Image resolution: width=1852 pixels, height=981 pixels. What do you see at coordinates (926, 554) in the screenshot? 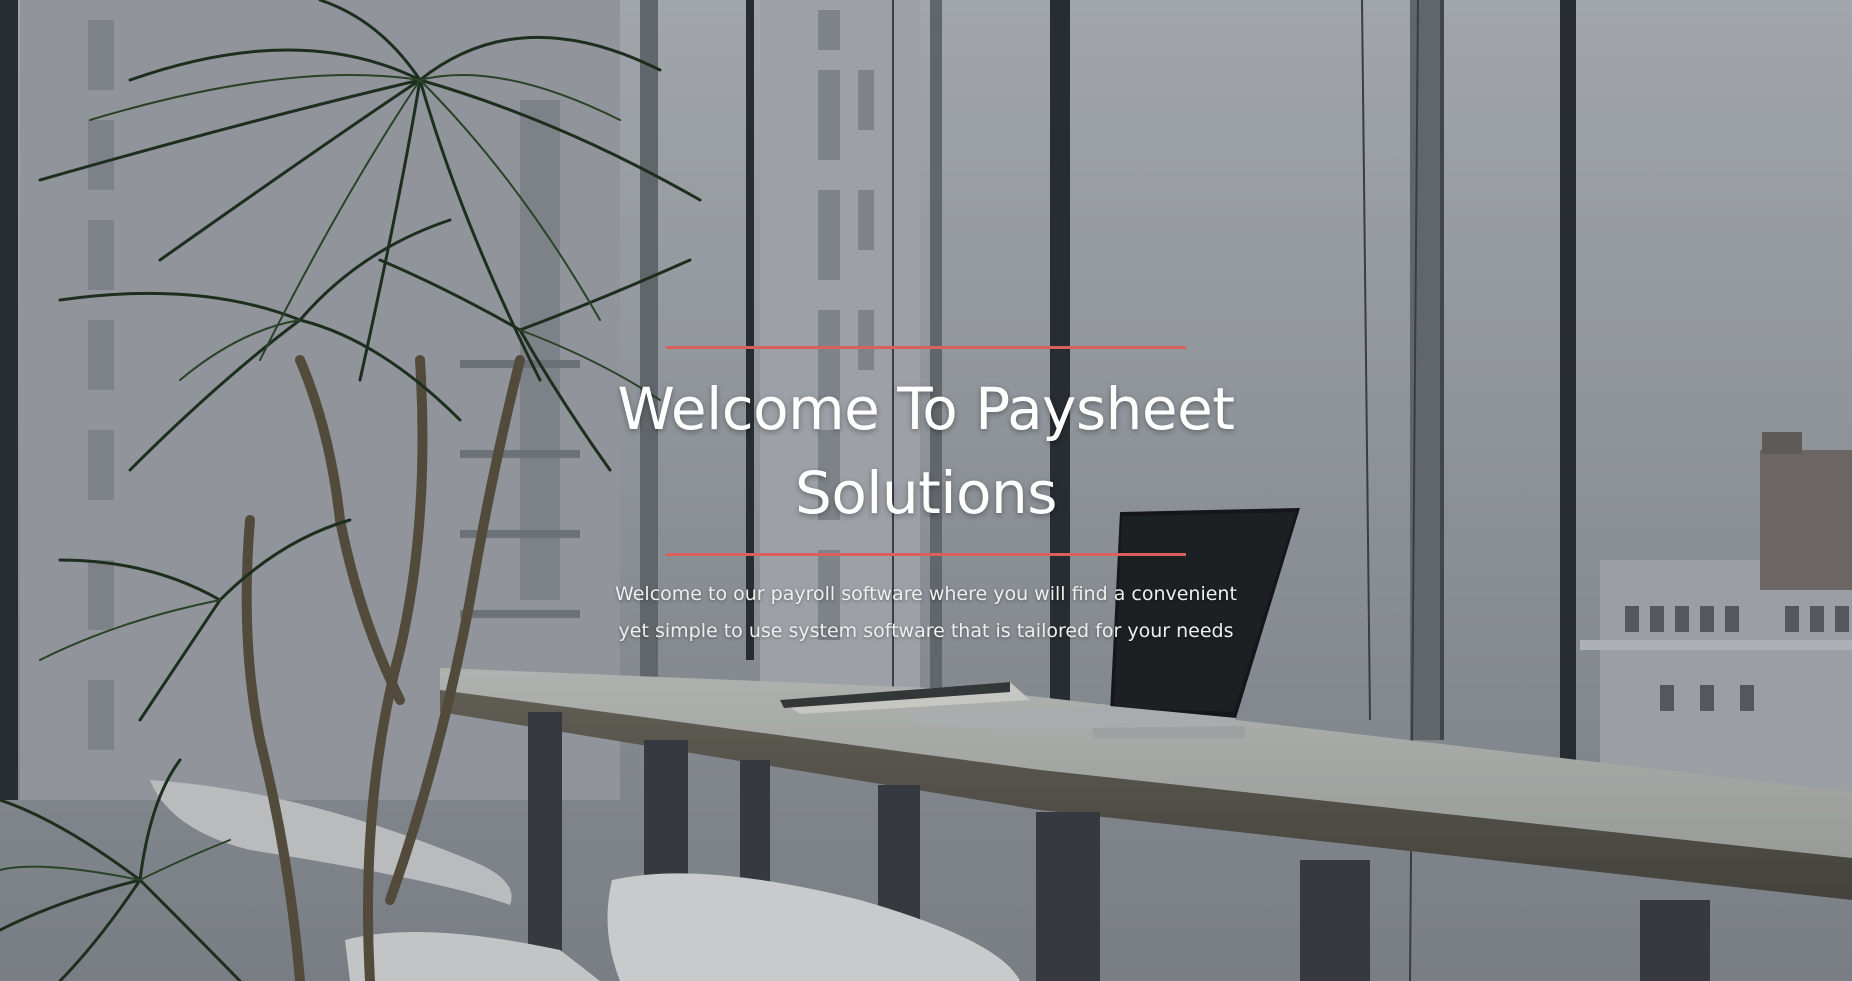
I see `accent-line-bottom` at bounding box center [926, 554].